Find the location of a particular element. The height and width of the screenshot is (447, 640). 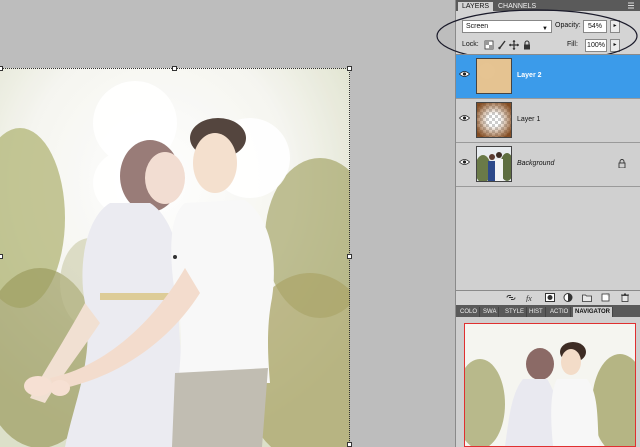

fill-label: Fill: is located at coordinates (572, 44).